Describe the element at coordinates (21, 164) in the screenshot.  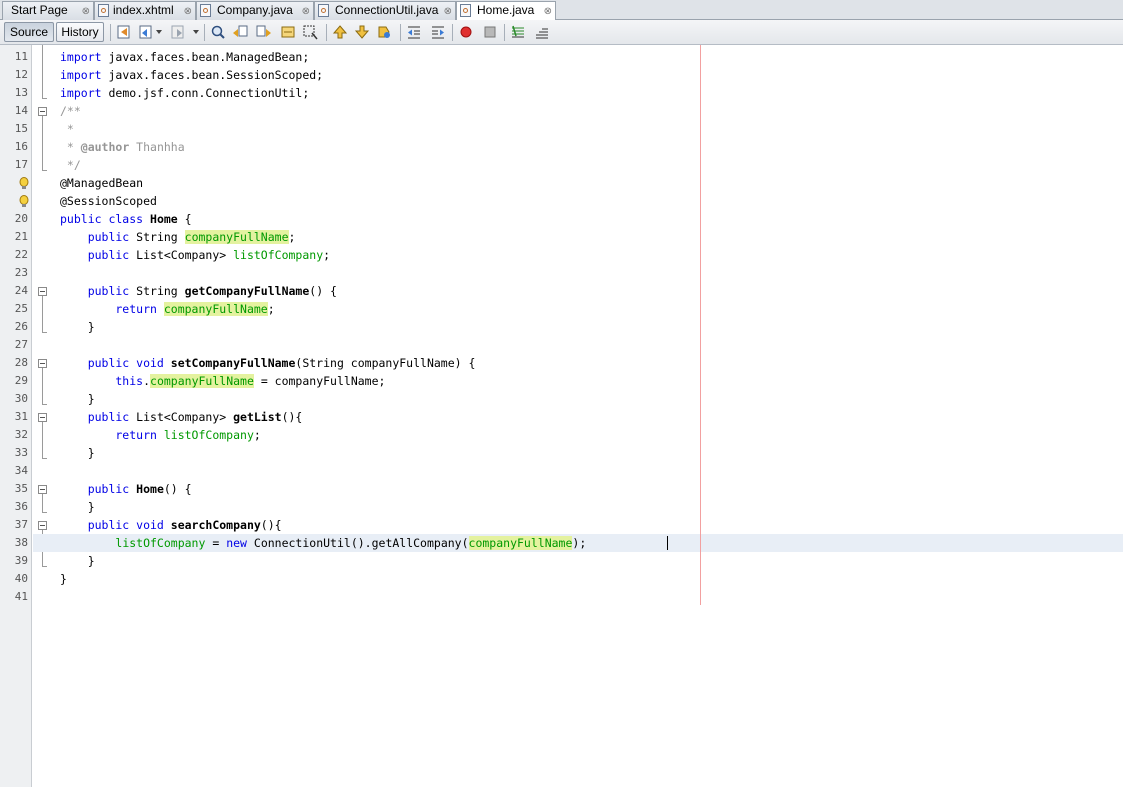
I see `line-number: 17` at that location.